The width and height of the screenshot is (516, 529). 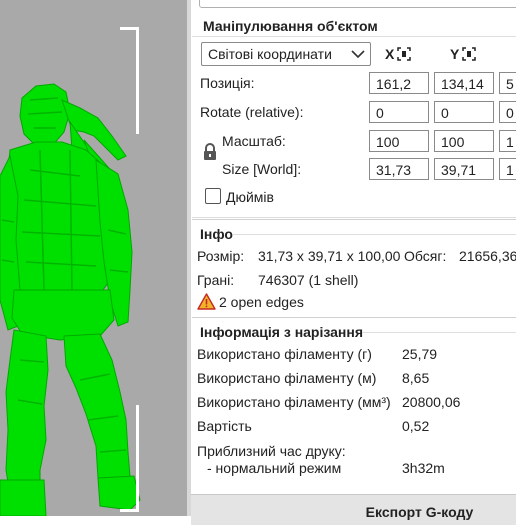 I want to click on export-gcode-label: Експорт G-коду, so click(x=419, y=512).